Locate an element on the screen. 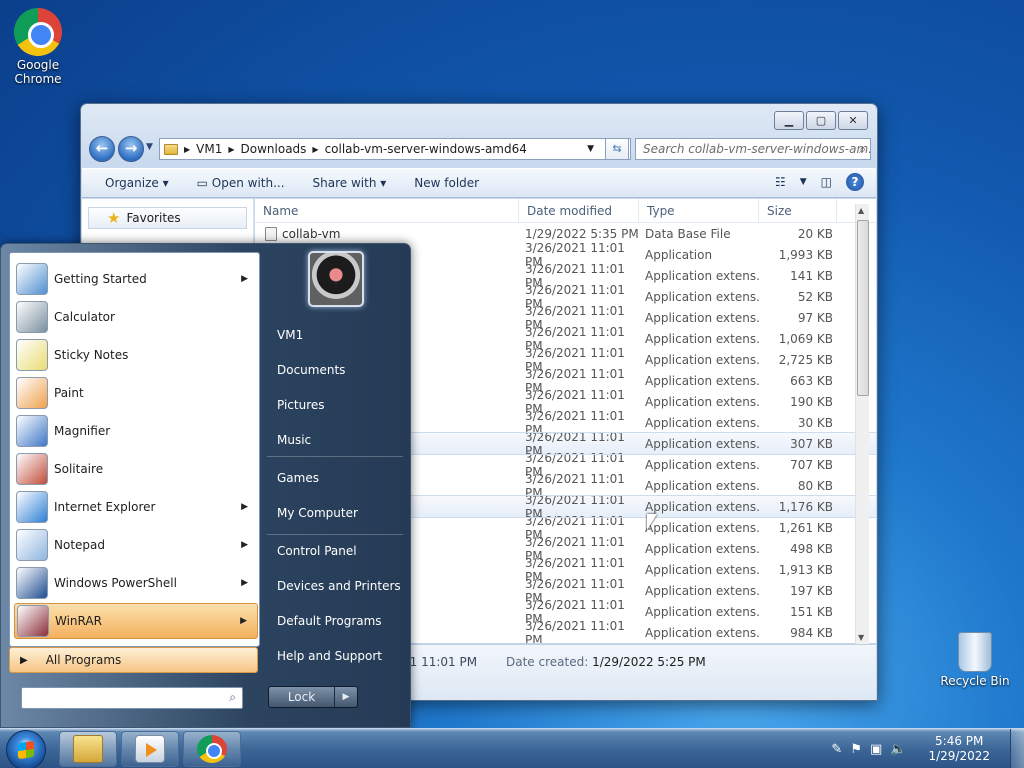 The width and height of the screenshot is (1024, 768). column-date-modified: Date modified is located at coordinates (579, 210).